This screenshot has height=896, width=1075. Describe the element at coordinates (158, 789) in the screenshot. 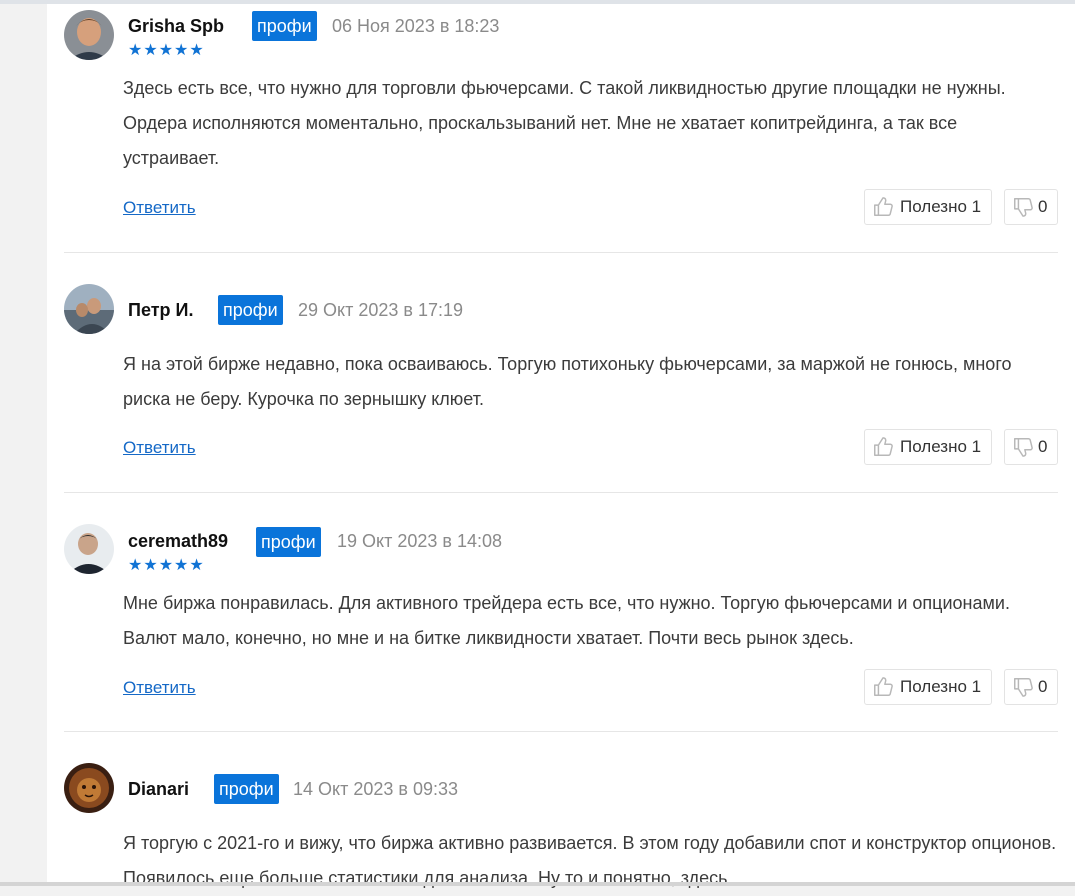

I see `author-name: Dianari` at that location.